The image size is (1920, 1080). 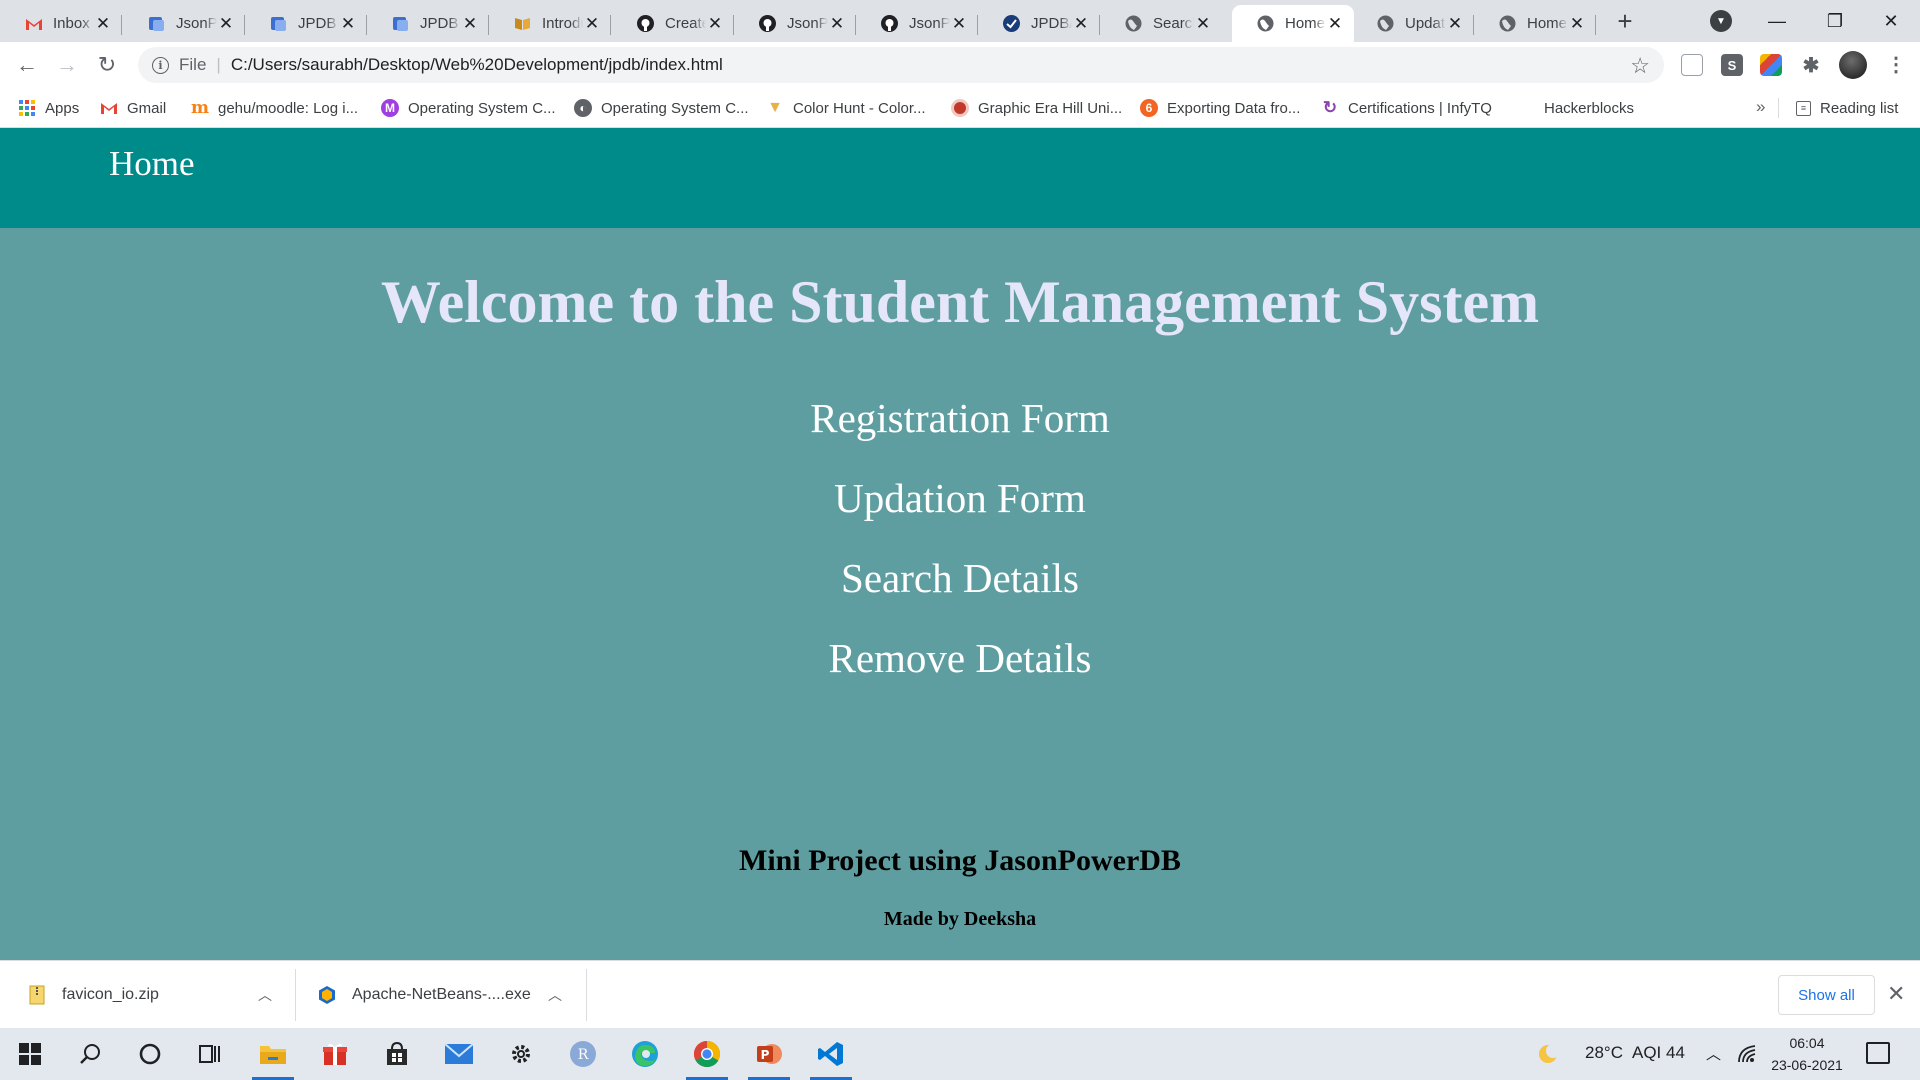 What do you see at coordinates (196, 23) in the screenshot?
I see `tab-label: JsonPowerDB` at bounding box center [196, 23].